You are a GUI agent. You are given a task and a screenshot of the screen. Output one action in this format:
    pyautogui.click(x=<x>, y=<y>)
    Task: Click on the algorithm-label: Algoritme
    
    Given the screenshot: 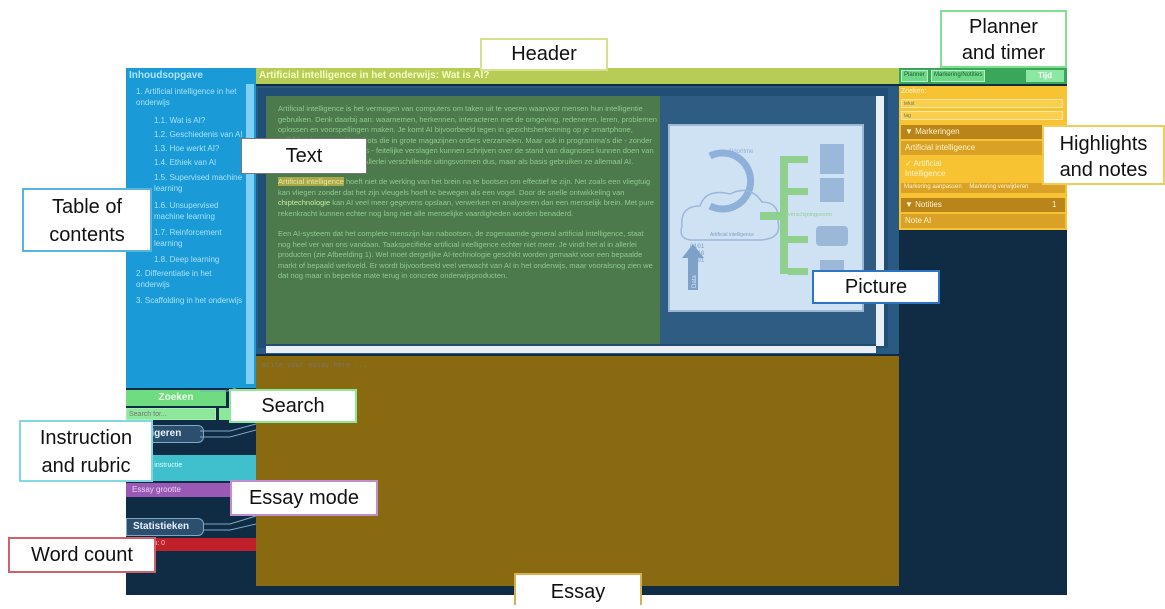 What is the action you would take?
    pyautogui.click(x=741, y=152)
    